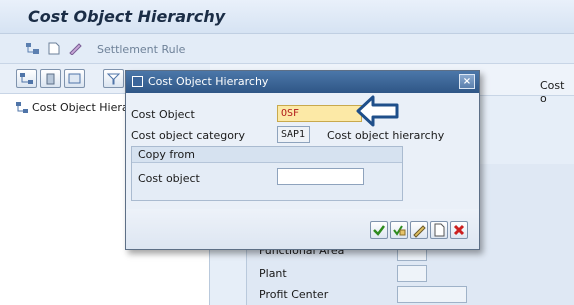 Image resolution: width=574 pixels, height=305 pixels. Describe the element at coordinates (137, 81) in the screenshot. I see `dialog-window-icon` at that location.